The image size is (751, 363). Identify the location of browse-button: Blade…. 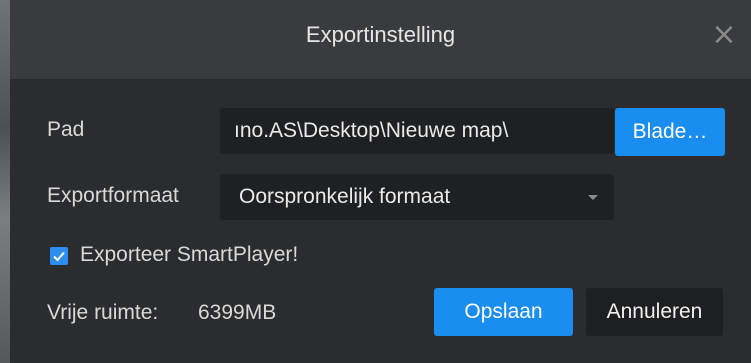
(670, 132).